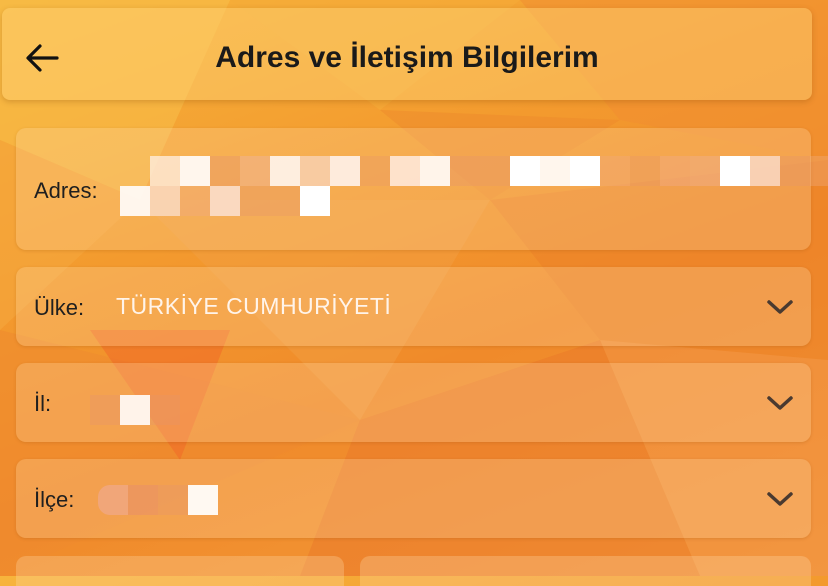  Describe the element at coordinates (585, 571) in the screenshot. I see `partial-field-right` at that location.